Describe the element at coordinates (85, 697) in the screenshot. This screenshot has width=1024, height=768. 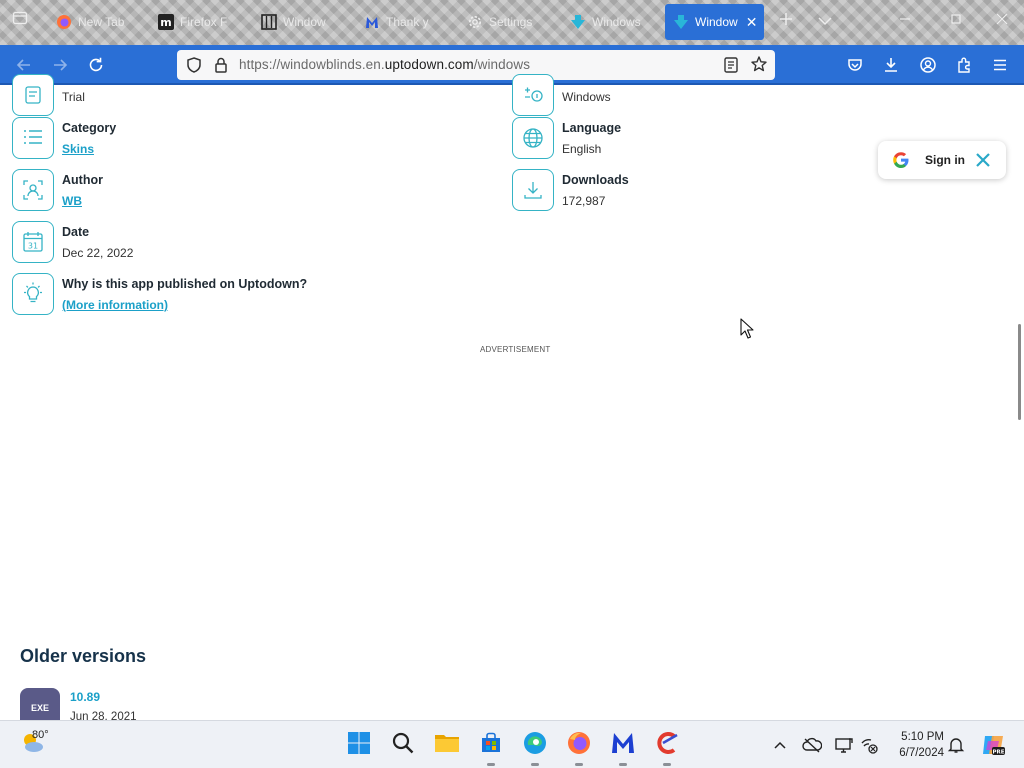
I see `version-link: 10.89` at that location.